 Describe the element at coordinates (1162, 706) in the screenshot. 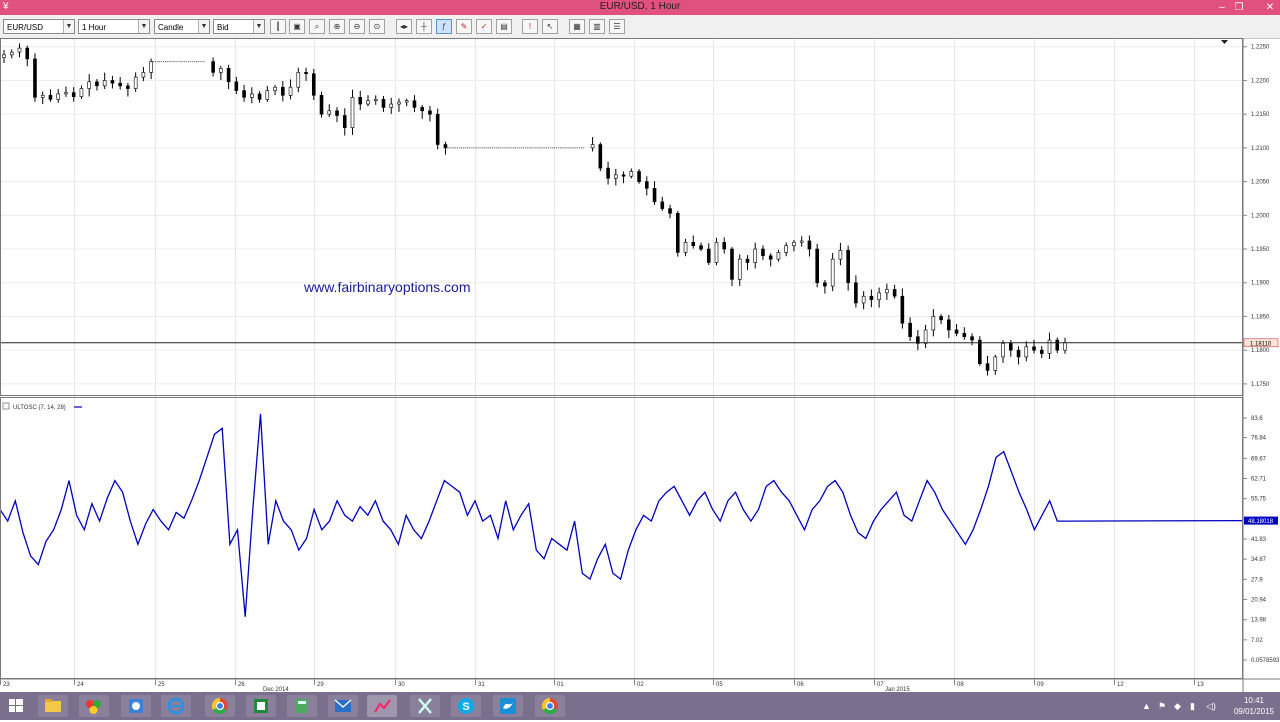

I see `tray-flag-icon: ⚑` at that location.